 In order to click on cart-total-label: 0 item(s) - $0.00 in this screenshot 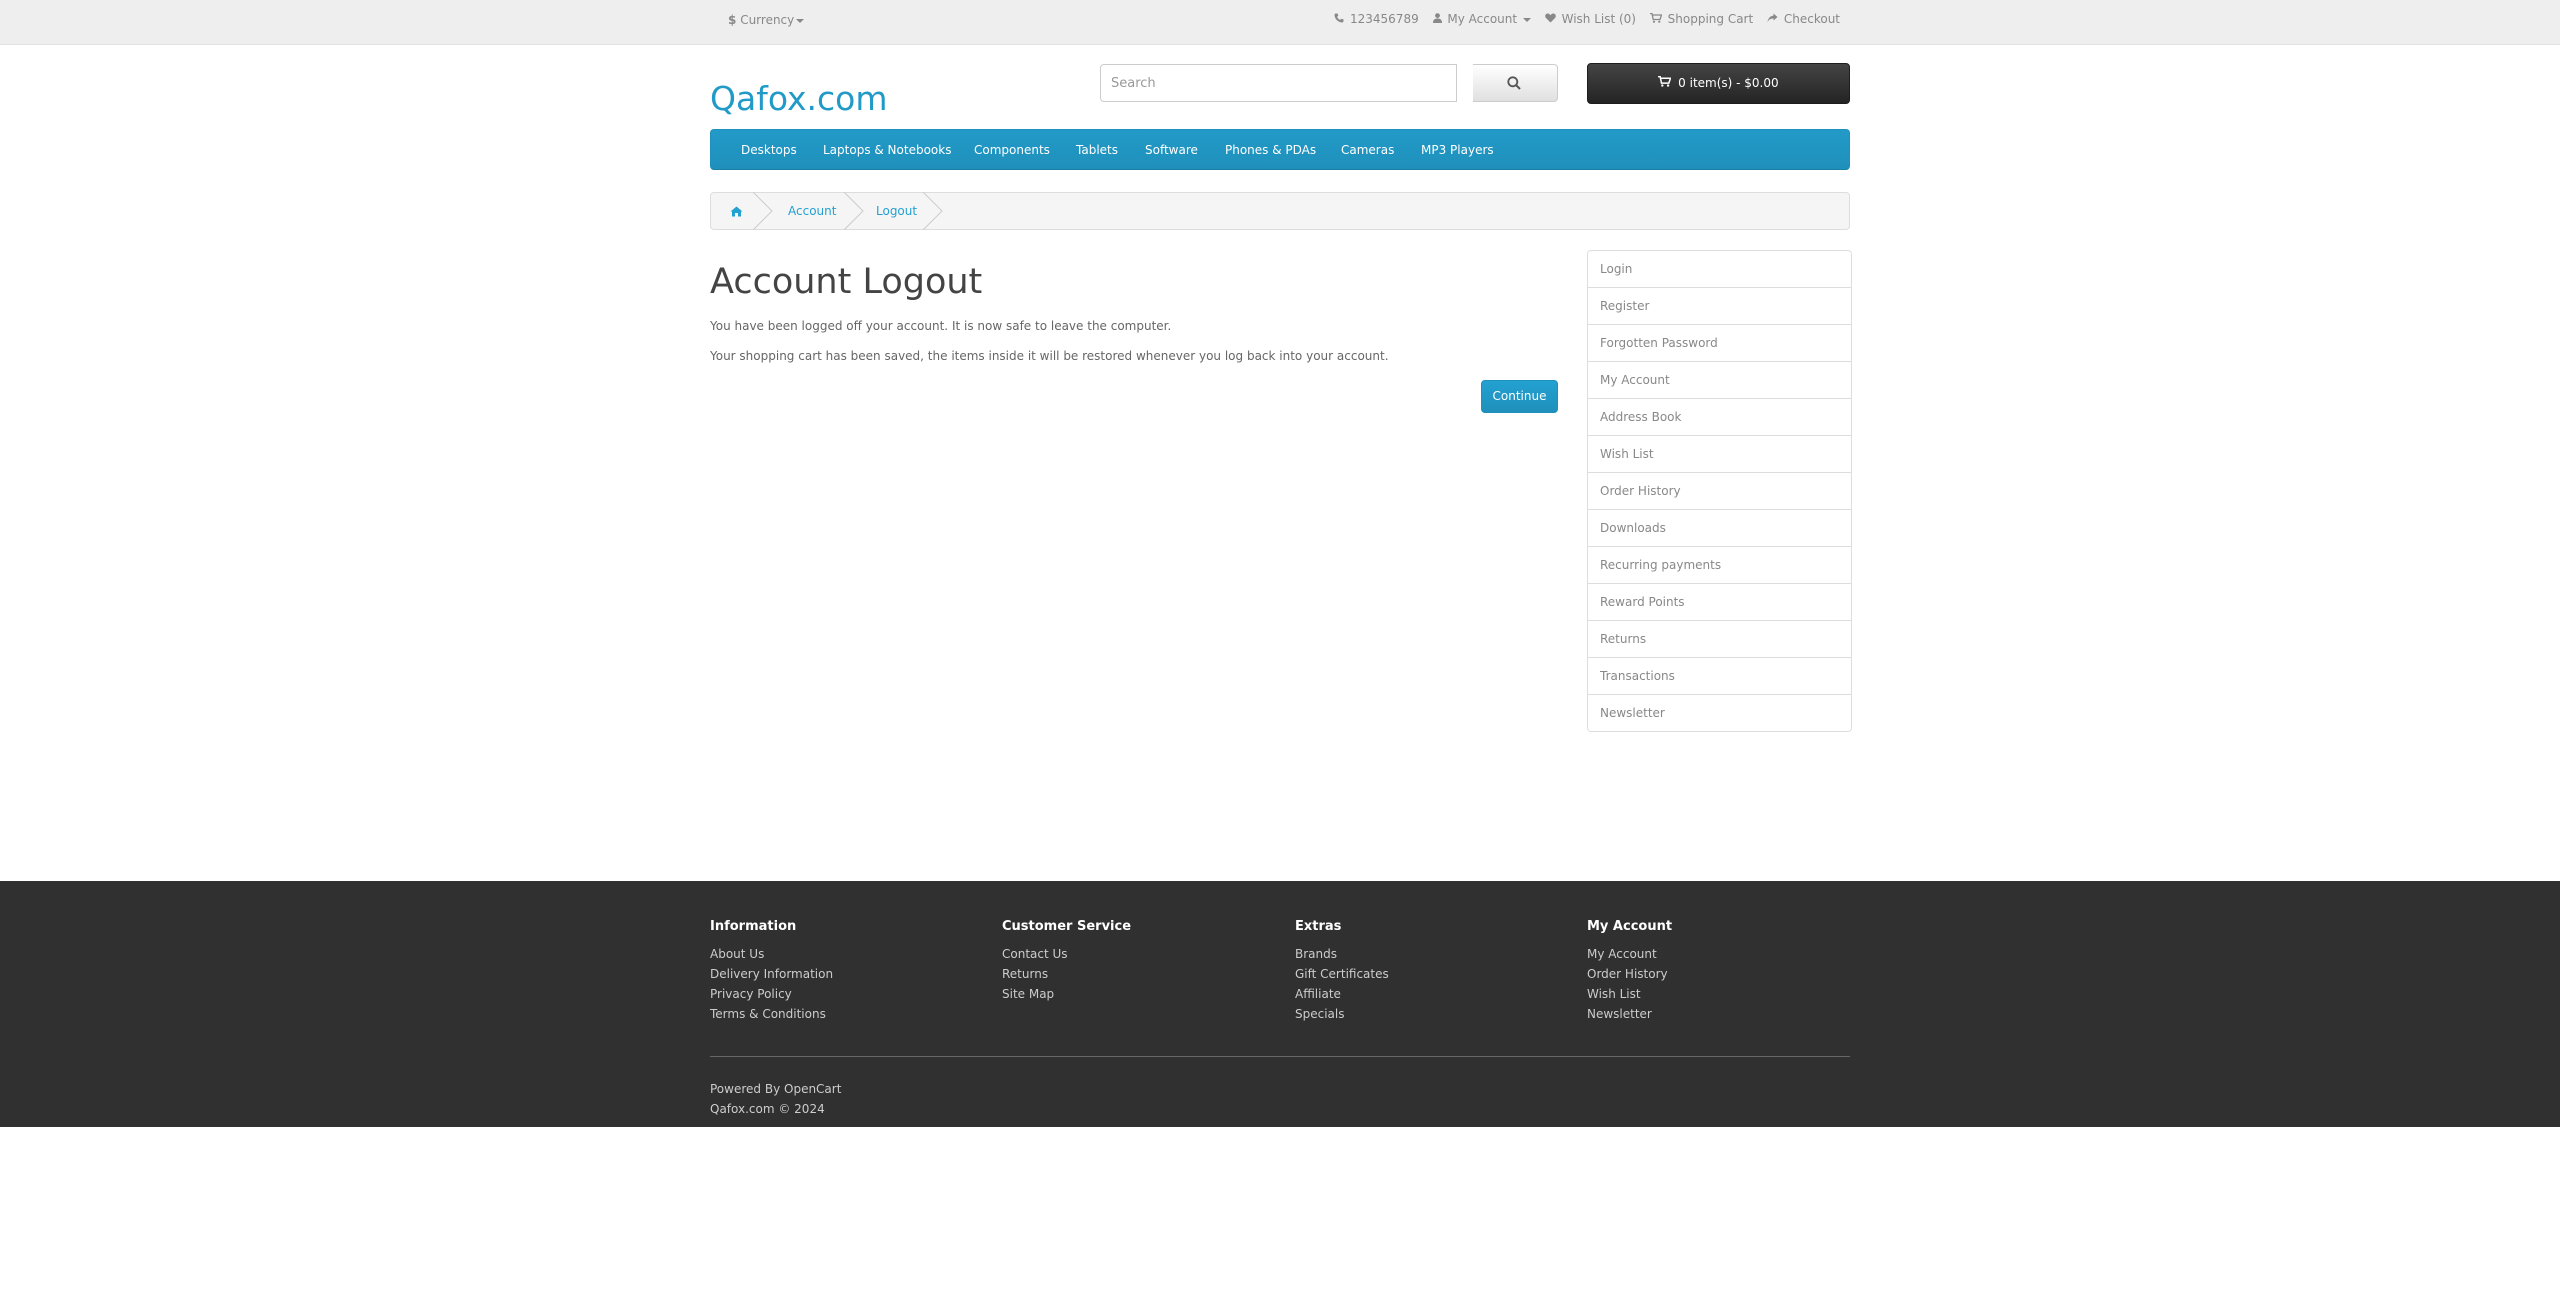, I will do `click(1728, 83)`.